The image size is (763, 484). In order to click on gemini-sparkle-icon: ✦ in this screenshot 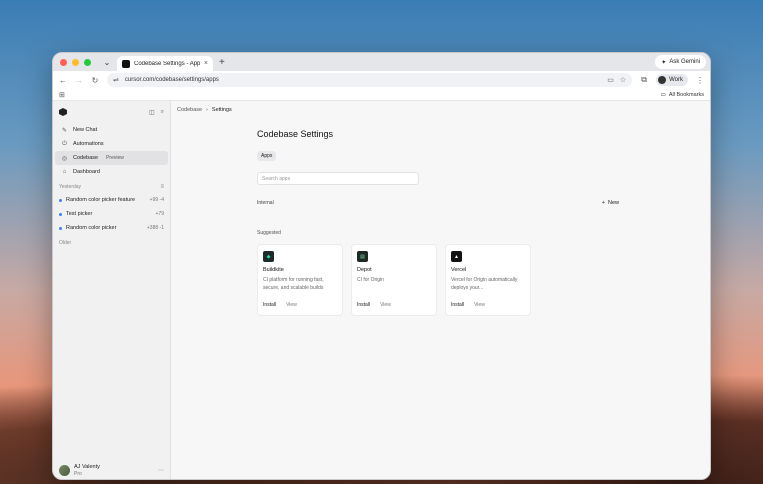, I will do `click(664, 62)`.